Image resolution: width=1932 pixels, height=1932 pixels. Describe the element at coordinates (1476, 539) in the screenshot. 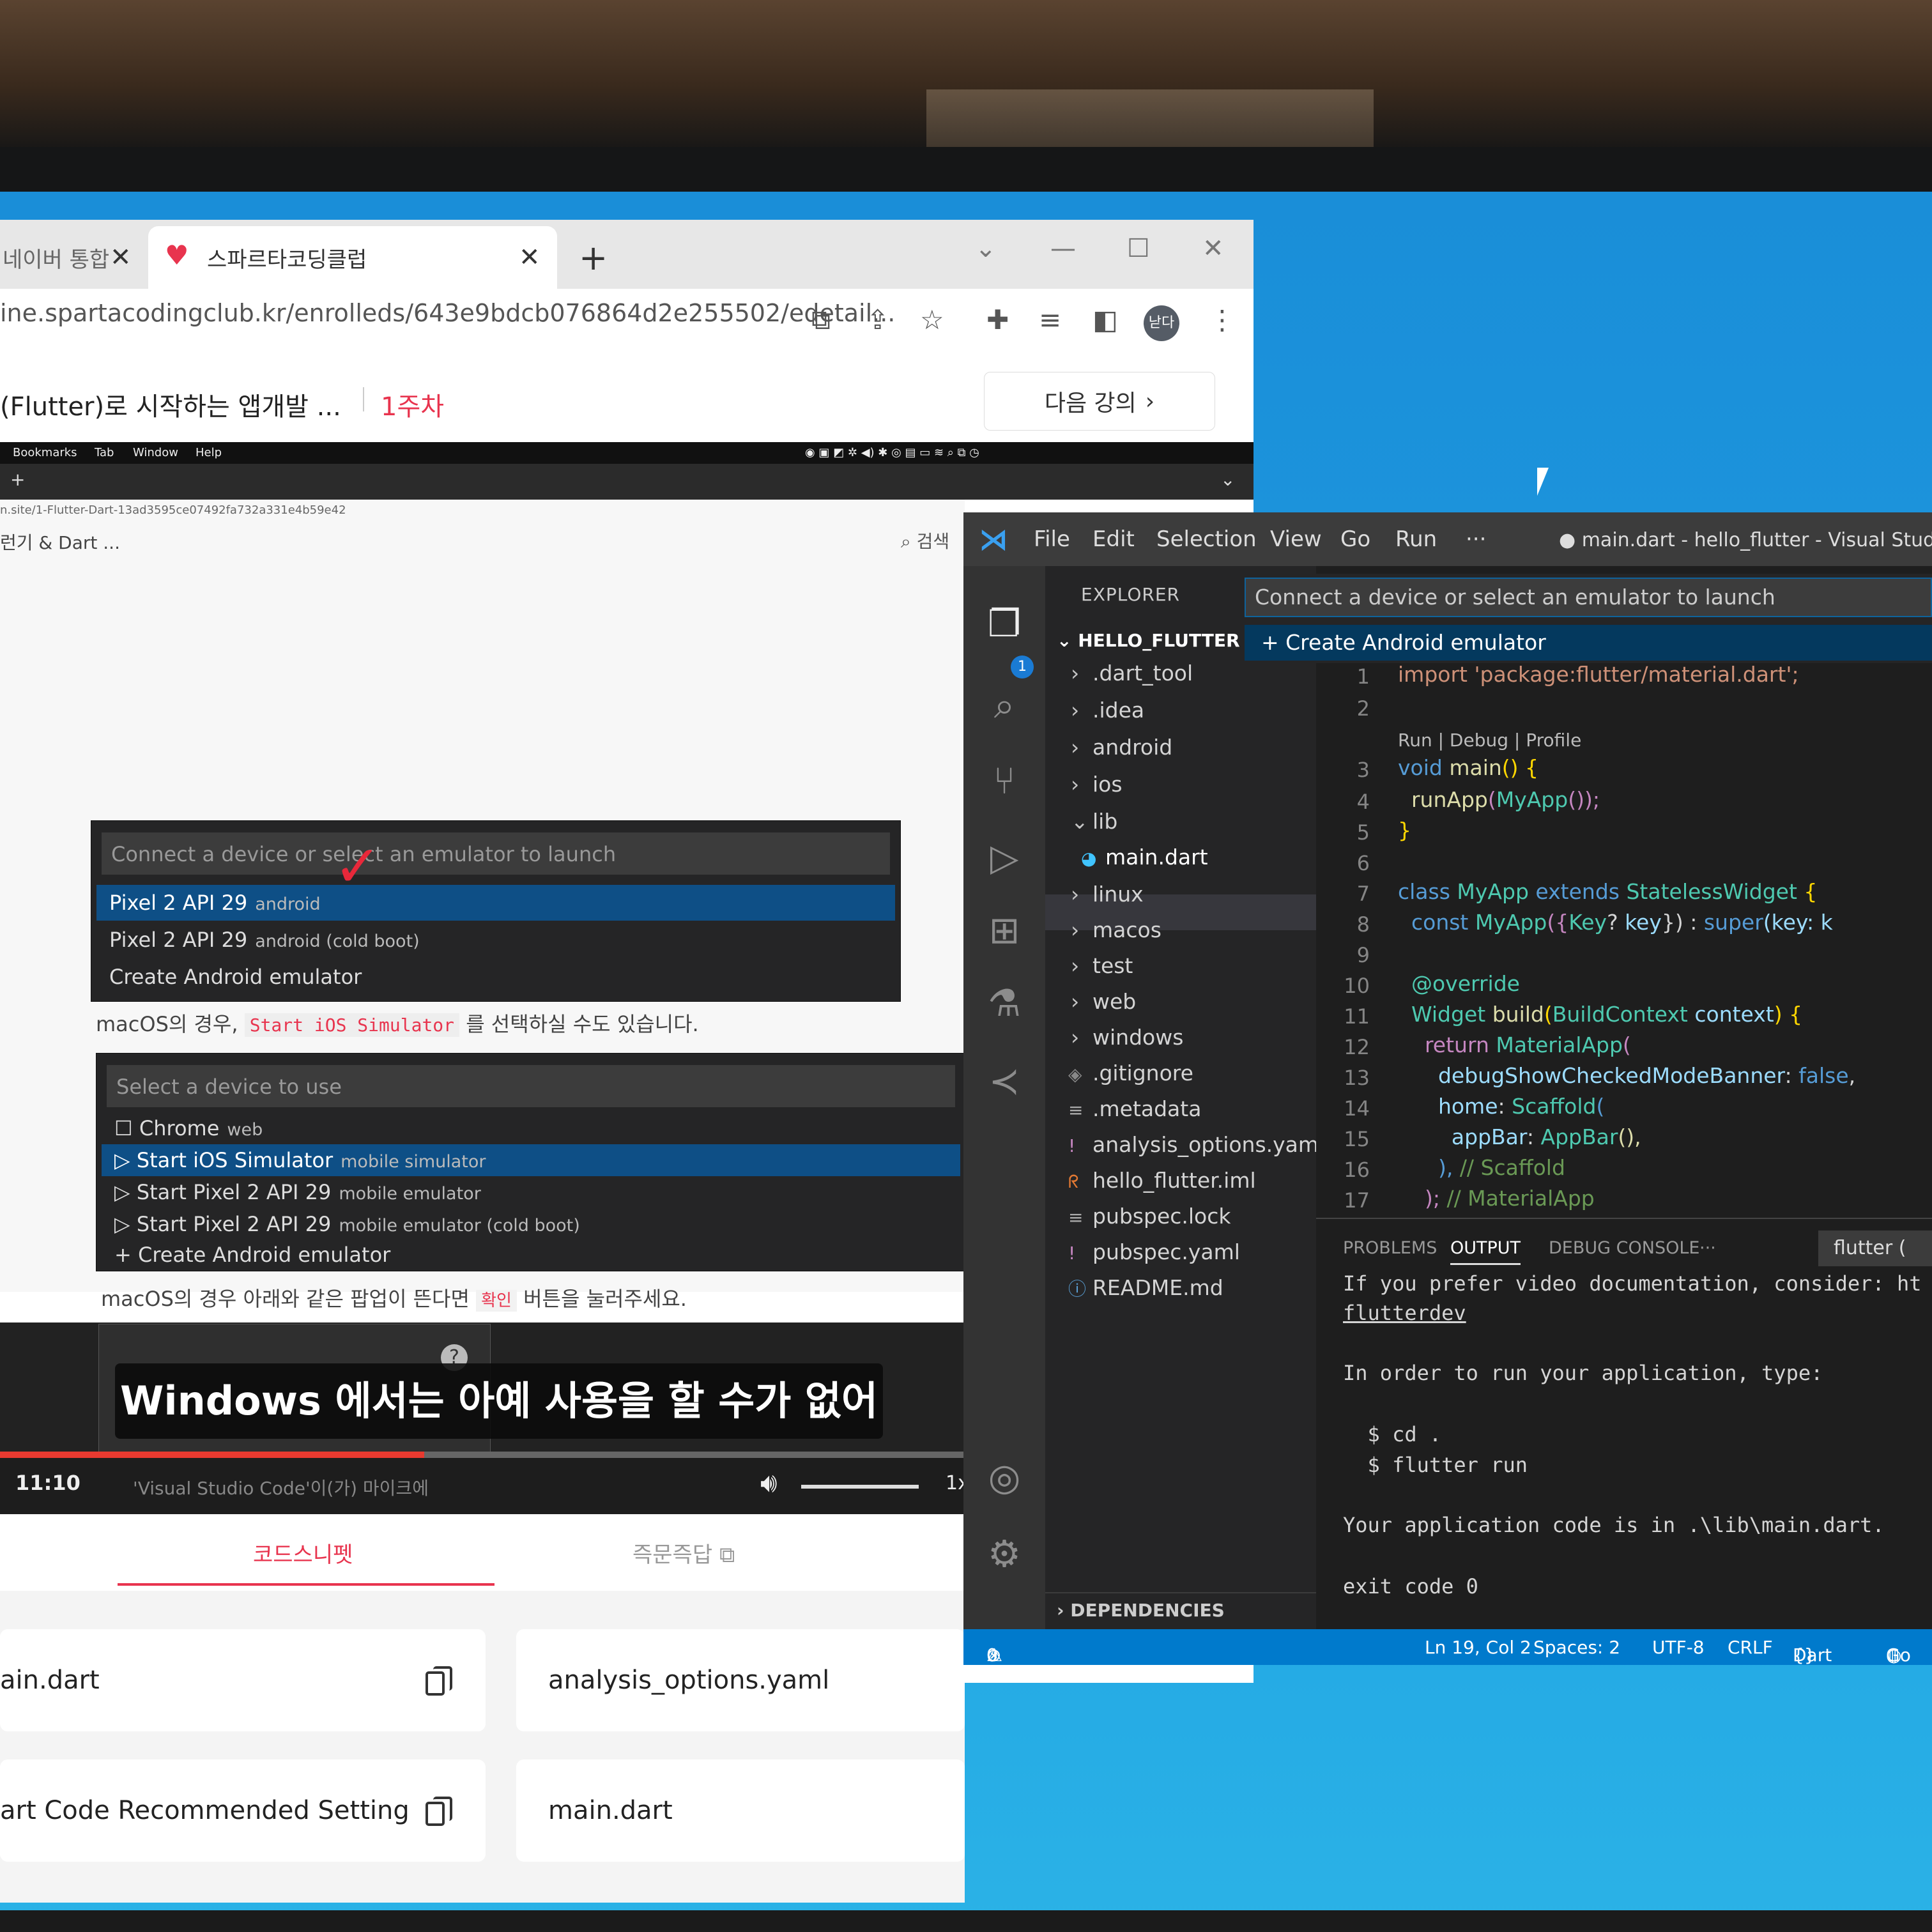

I see `menu-more: ···` at that location.